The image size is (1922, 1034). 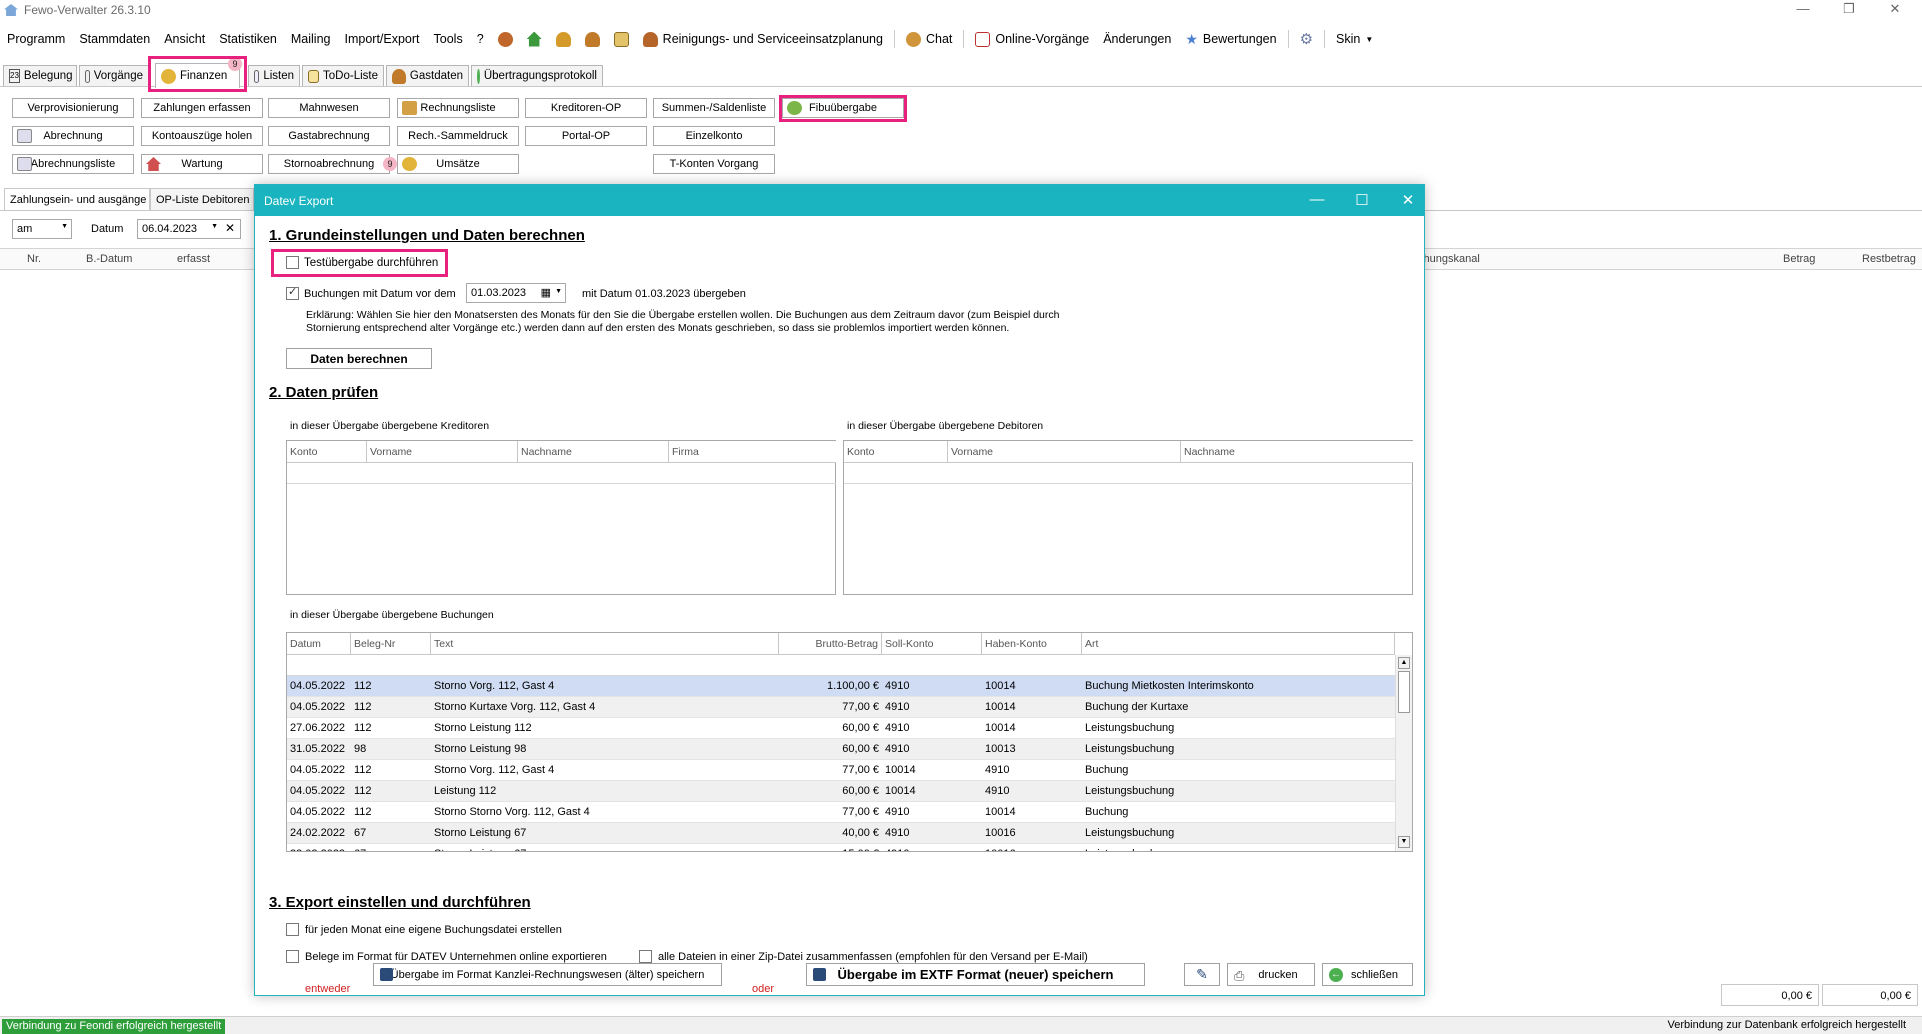 What do you see at coordinates (73, 108) in the screenshot?
I see `verprovisionierung-button: Verprovisionierung` at bounding box center [73, 108].